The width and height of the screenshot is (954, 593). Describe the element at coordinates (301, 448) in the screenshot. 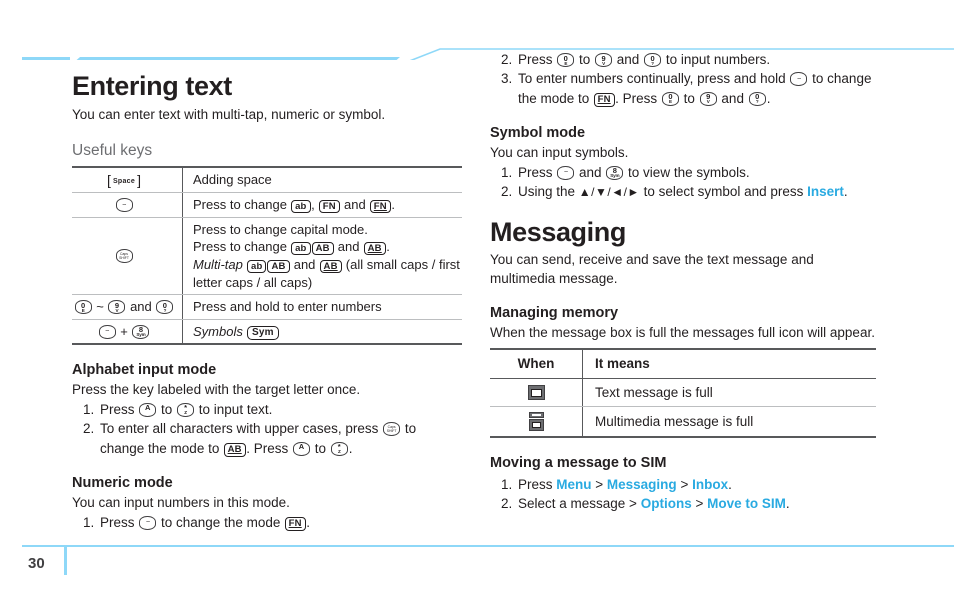

I see `key-a-icon: A` at that location.